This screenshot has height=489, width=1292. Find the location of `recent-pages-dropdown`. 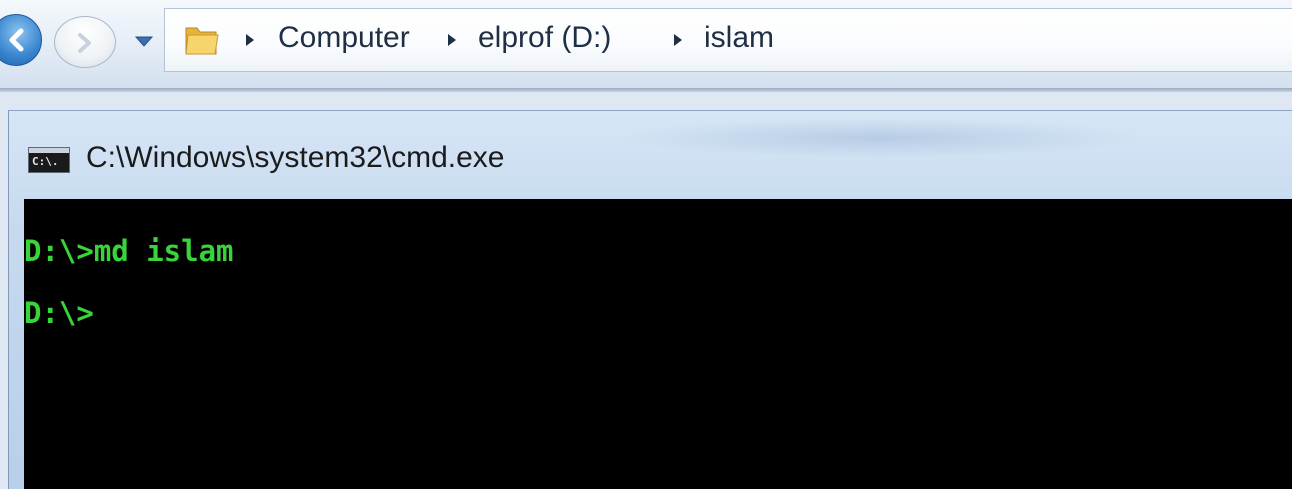

recent-pages-dropdown is located at coordinates (144, 41).